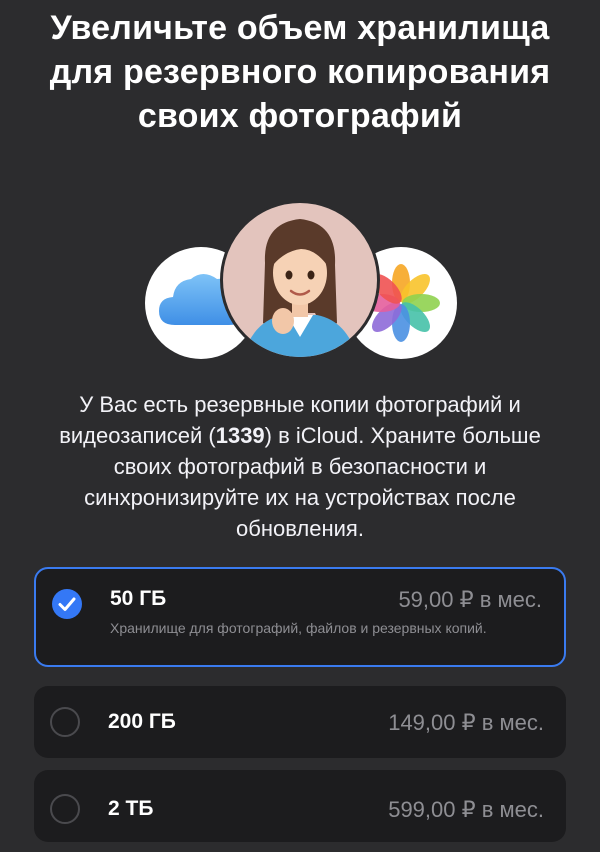 The width and height of the screenshot is (600, 852). I want to click on plan-option-2tb: 2 ТБ 599,00 ₽ в мес., so click(300, 806).